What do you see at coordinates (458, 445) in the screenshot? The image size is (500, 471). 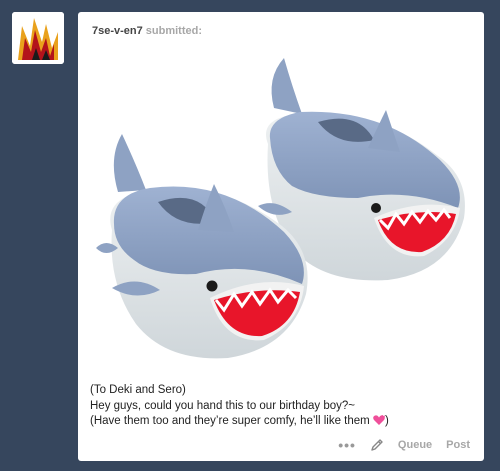 I see `post-button: Post` at bounding box center [458, 445].